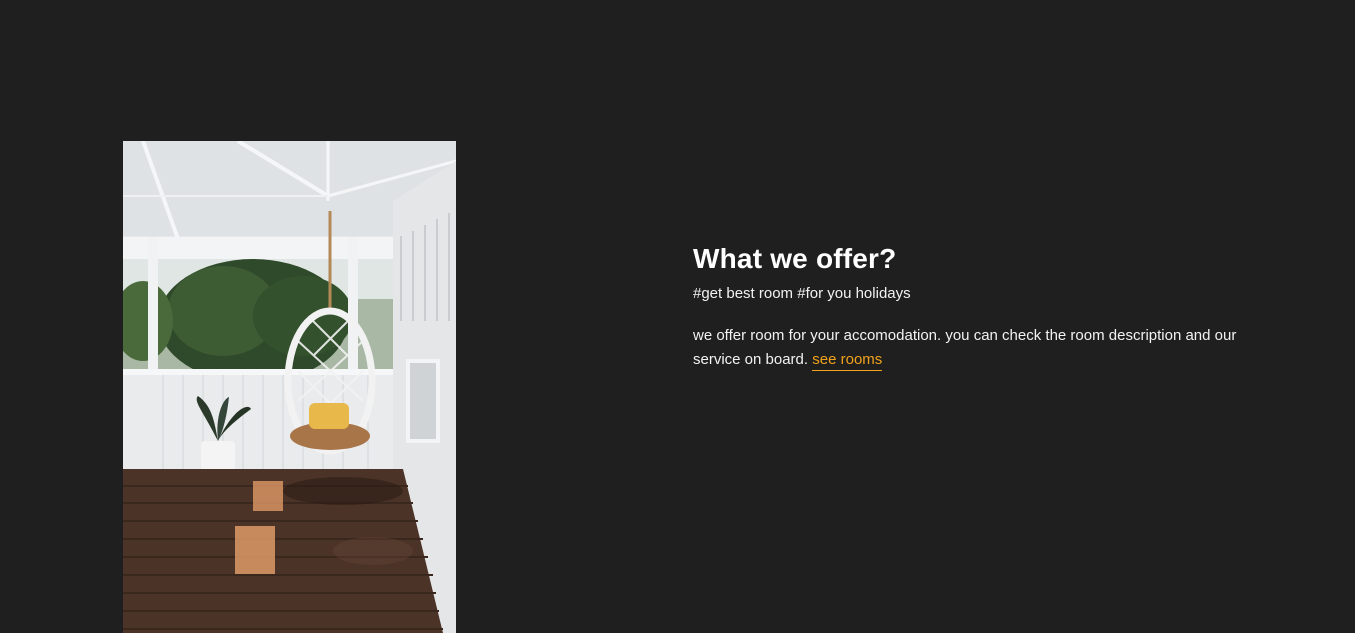 The height and width of the screenshot is (633, 1355). What do you see at coordinates (847, 361) in the screenshot?
I see `see-rooms-link: see rooms` at bounding box center [847, 361].